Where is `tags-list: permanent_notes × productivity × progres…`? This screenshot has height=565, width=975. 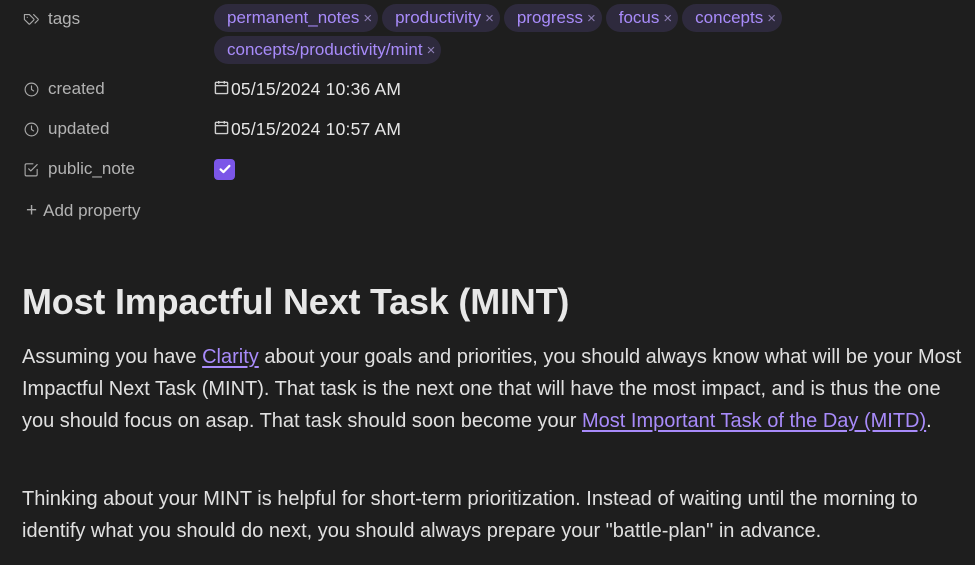 tags-list: permanent_notes × productivity × progres… is located at coordinates (574, 34).